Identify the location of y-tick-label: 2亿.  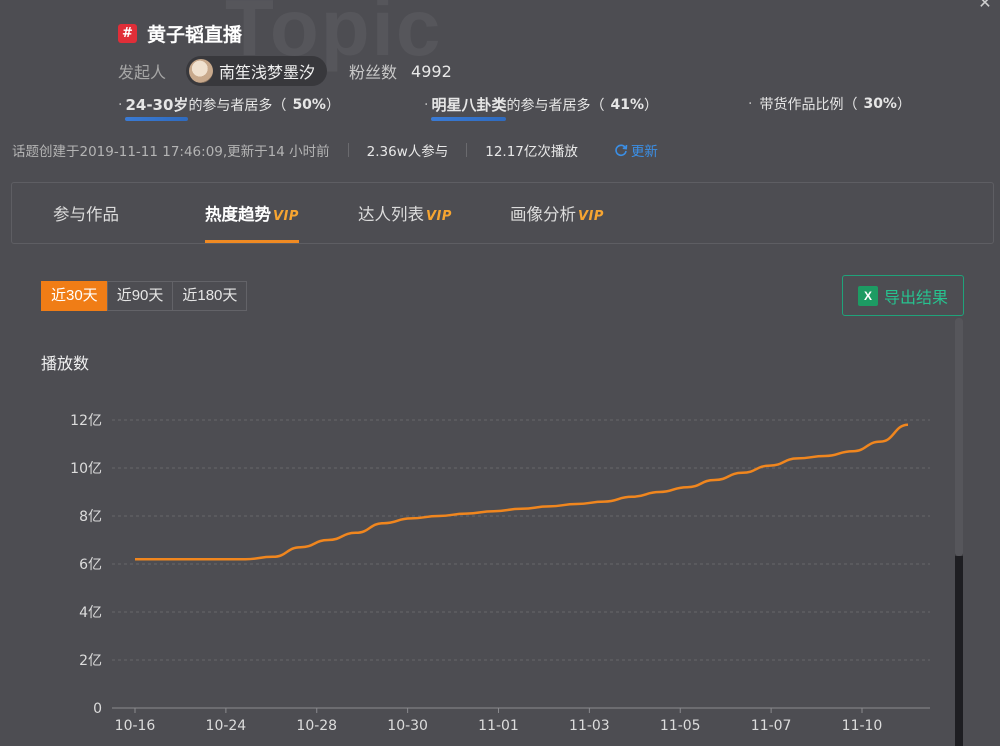
(90, 661).